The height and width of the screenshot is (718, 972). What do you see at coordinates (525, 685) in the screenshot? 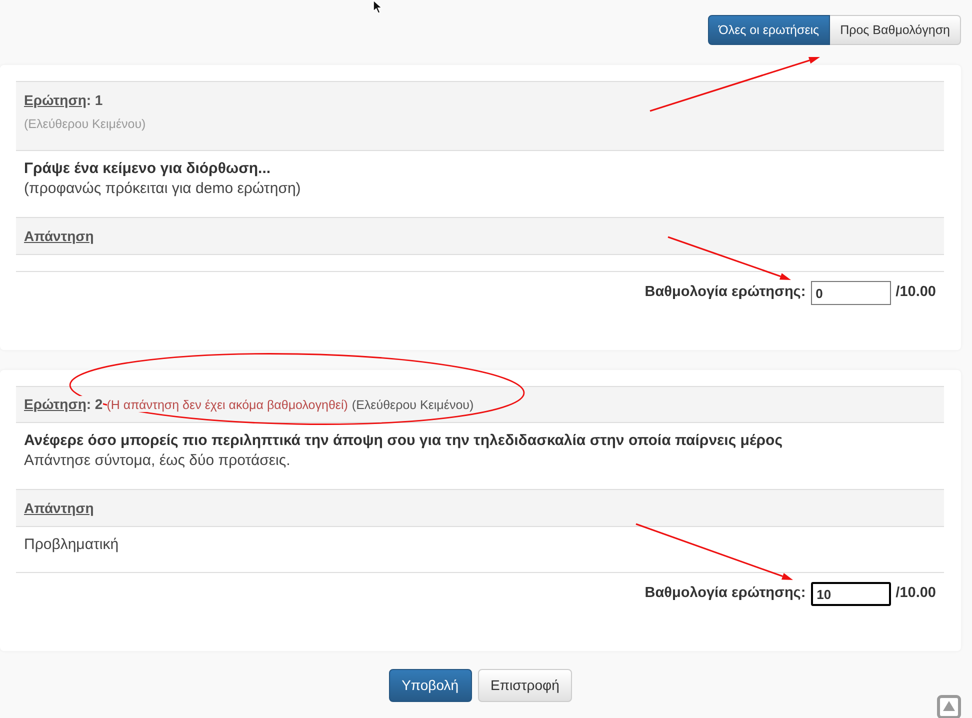
I see `back-button: Επιστροφή` at bounding box center [525, 685].